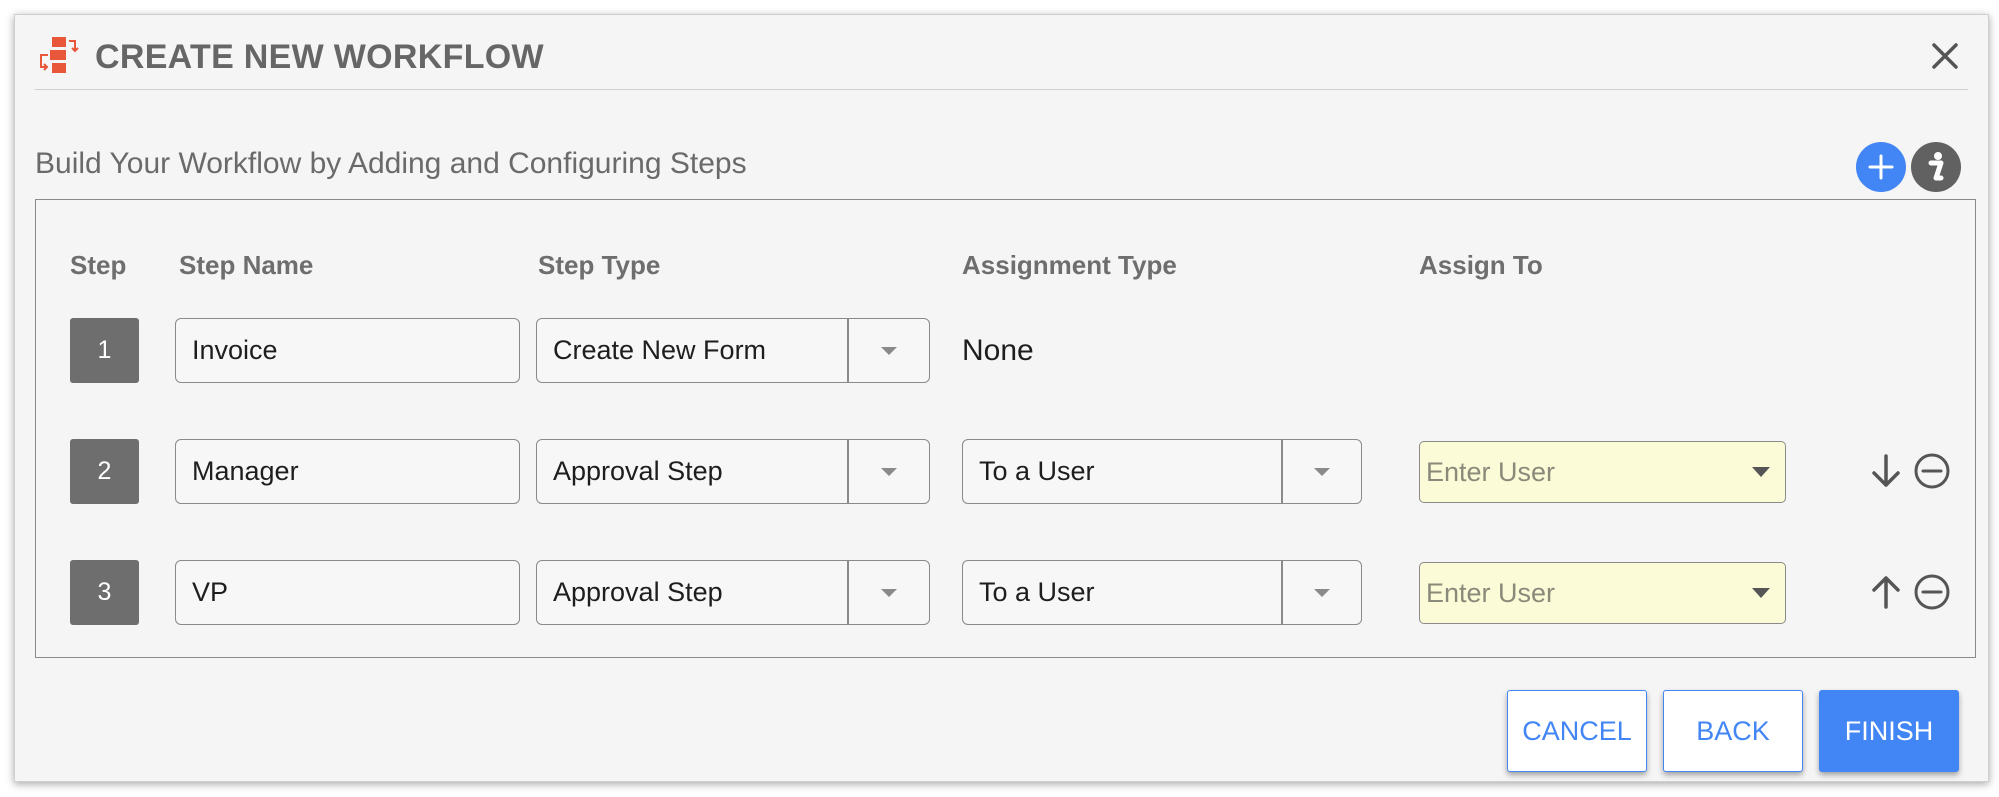 This screenshot has width=1999, height=797. I want to click on arrow-up-icon, so click(1886, 592).